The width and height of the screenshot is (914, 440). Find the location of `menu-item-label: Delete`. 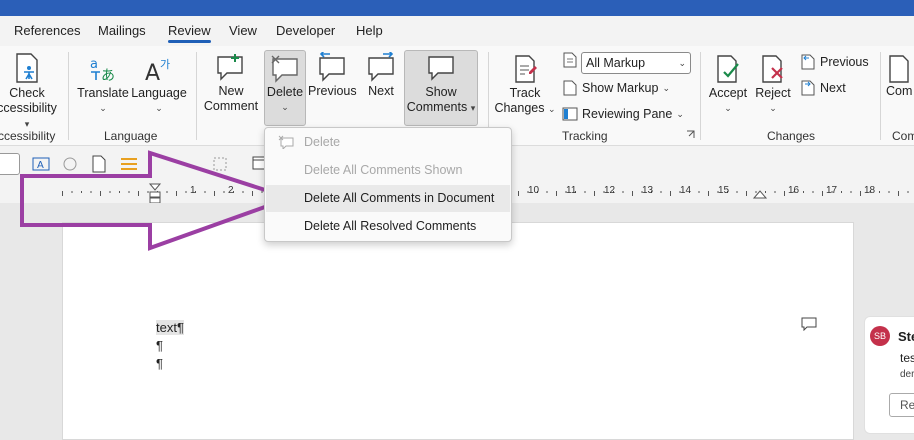

menu-item-label: Delete is located at coordinates (322, 142).